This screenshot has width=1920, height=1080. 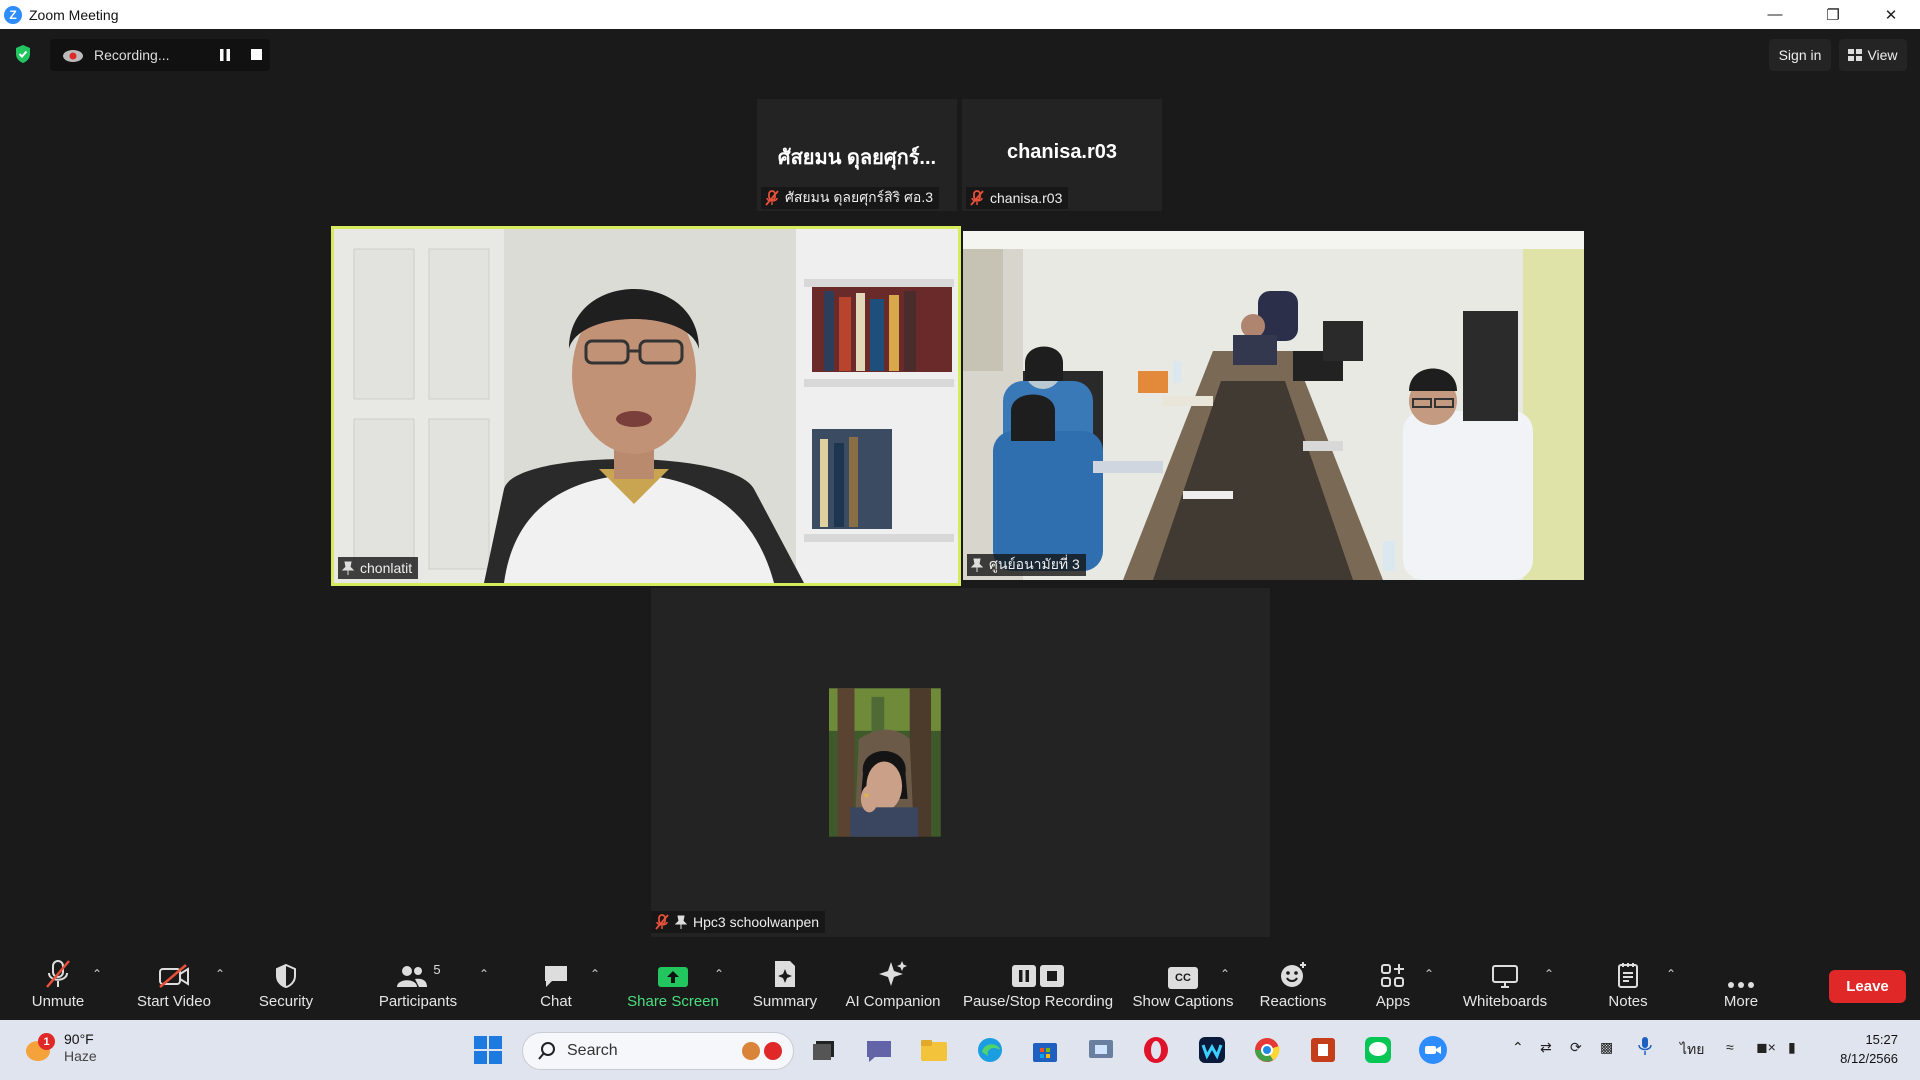 I want to click on reactions-smiley-icon, so click(x=1293, y=974).